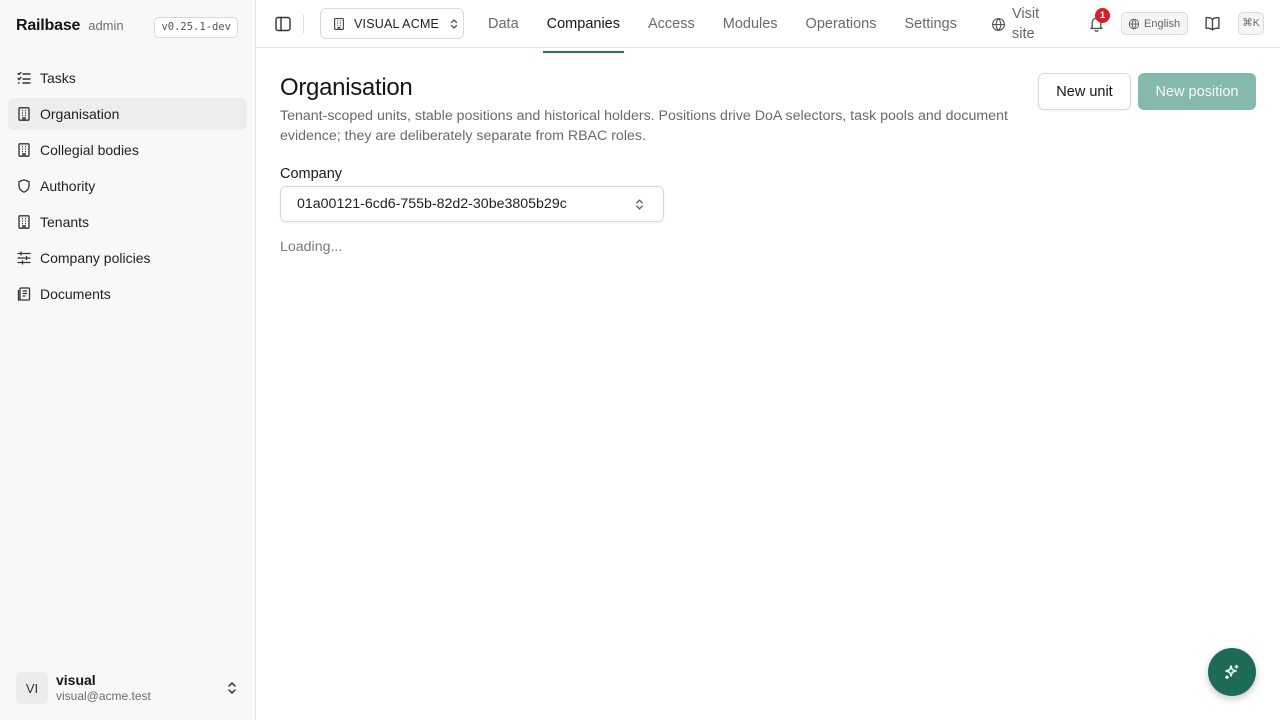  What do you see at coordinates (1251, 23) in the screenshot?
I see `command-palette-shortcut: ⌘K` at bounding box center [1251, 23].